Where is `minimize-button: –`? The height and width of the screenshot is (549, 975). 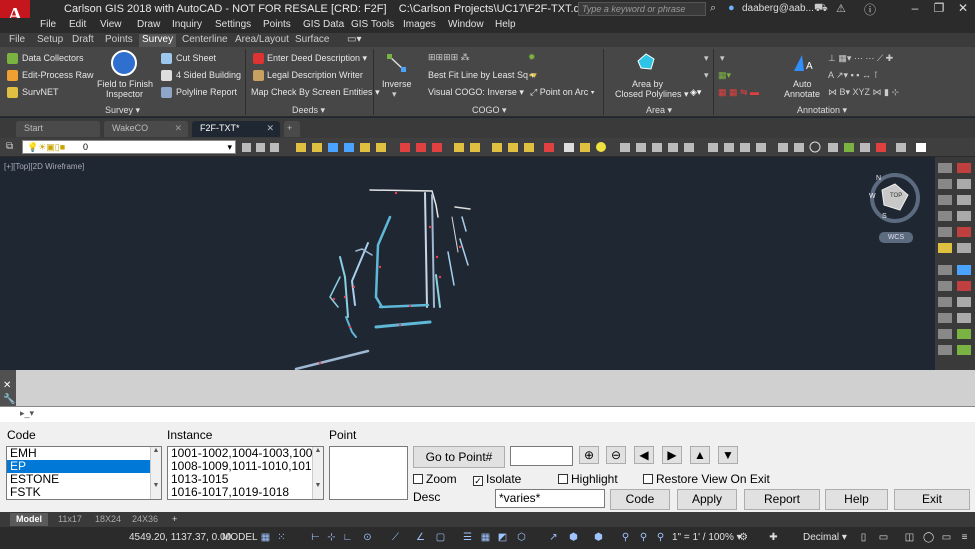 minimize-button: – is located at coordinates (915, 9).